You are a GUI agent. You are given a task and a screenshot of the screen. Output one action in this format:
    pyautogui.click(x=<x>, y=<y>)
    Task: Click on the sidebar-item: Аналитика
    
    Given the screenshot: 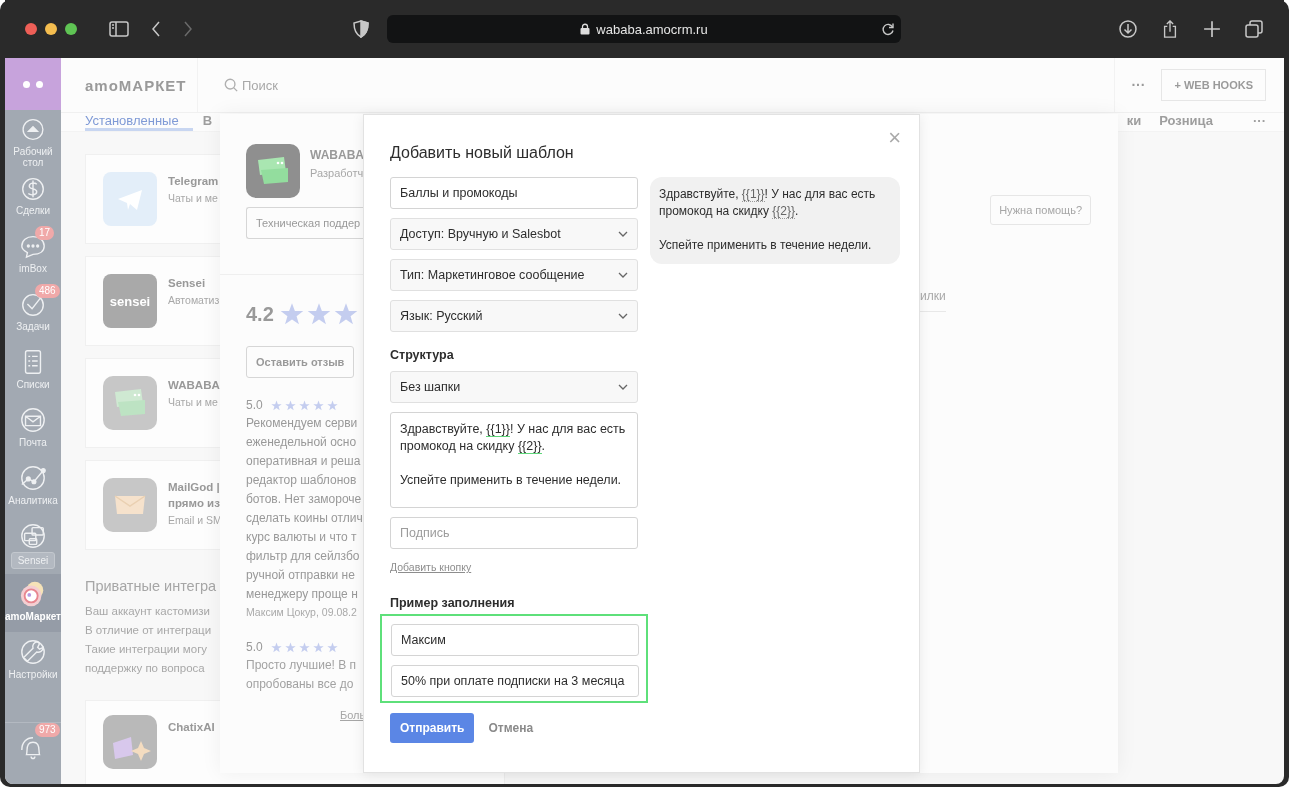 What is the action you would take?
    pyautogui.click(x=33, y=487)
    